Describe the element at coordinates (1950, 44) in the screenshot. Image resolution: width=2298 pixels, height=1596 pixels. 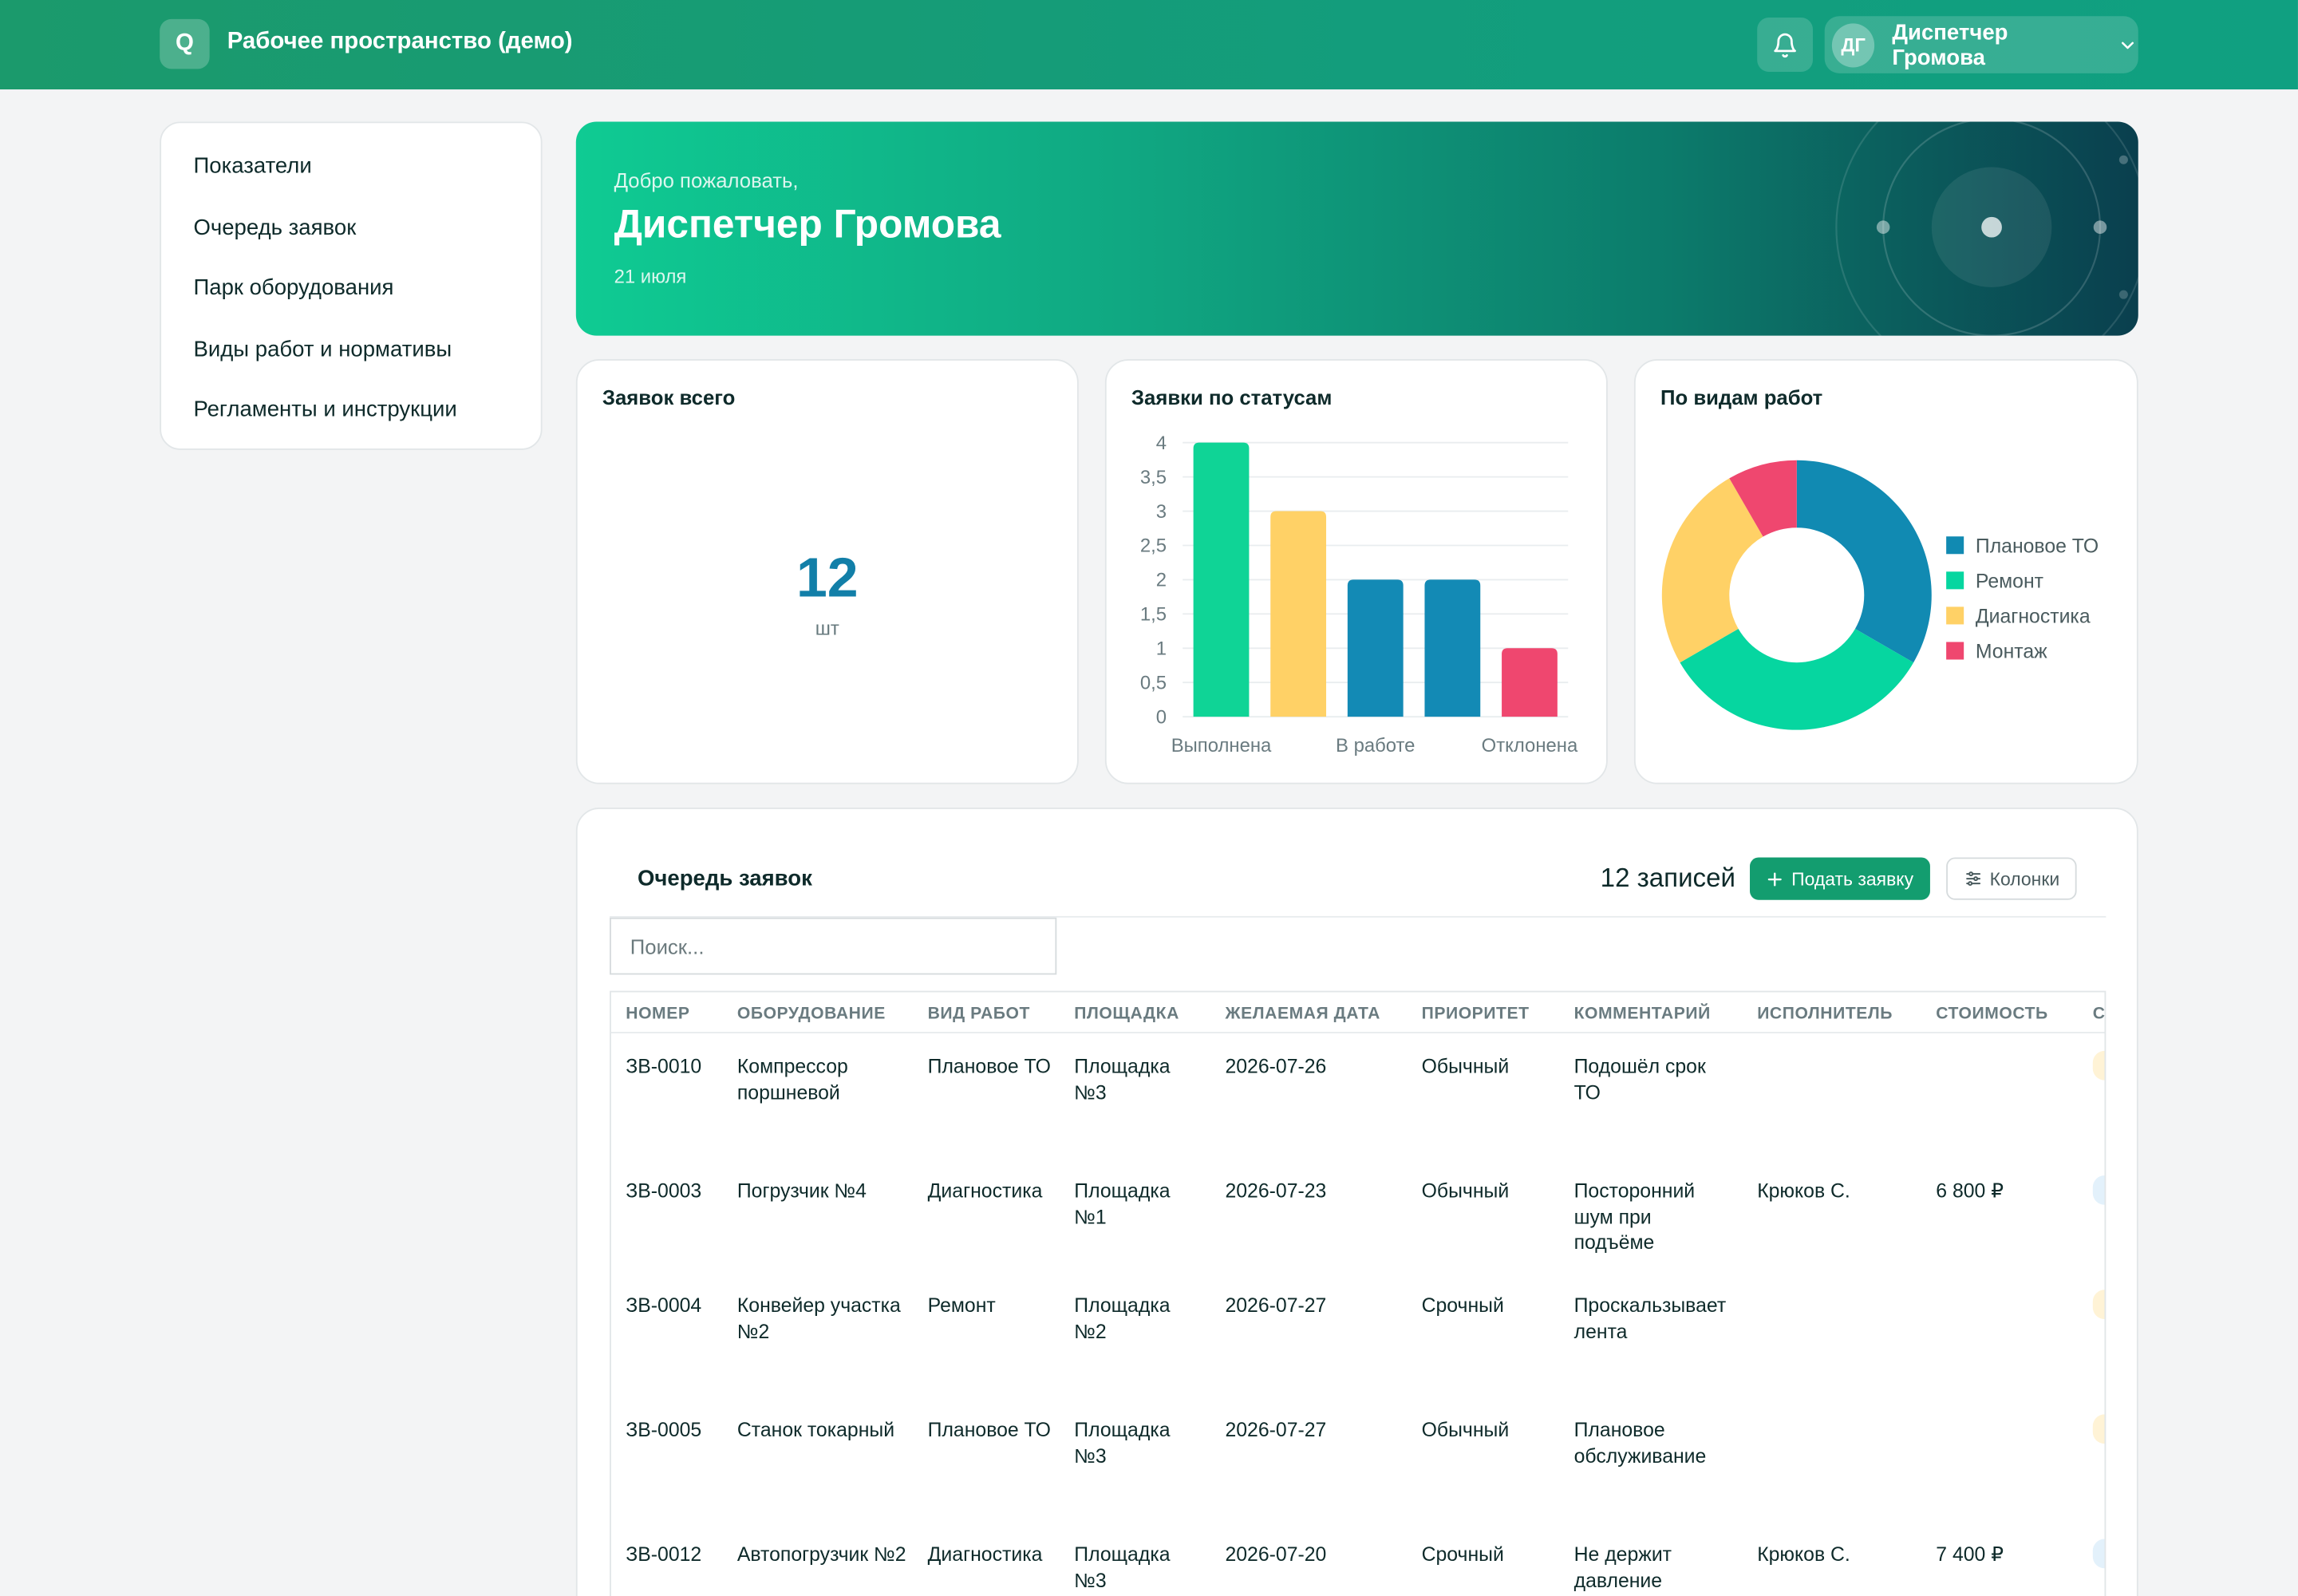
I see `user-name: Диспетчер Громова` at that location.